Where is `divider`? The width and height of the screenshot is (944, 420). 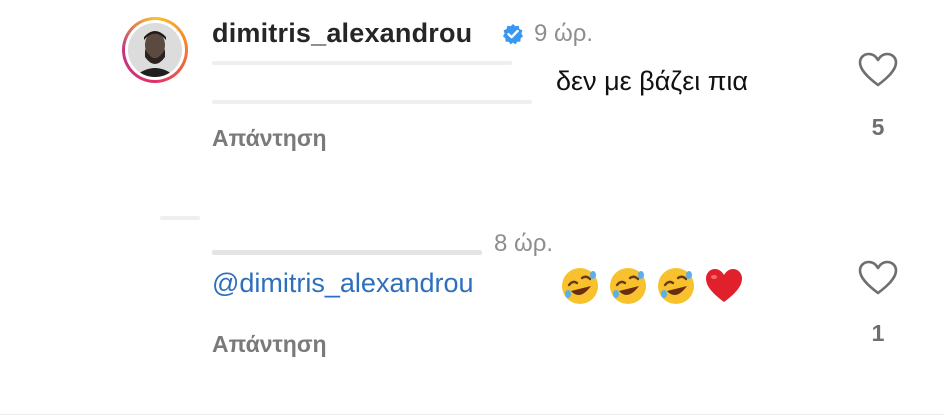 divider is located at coordinates (472, 414).